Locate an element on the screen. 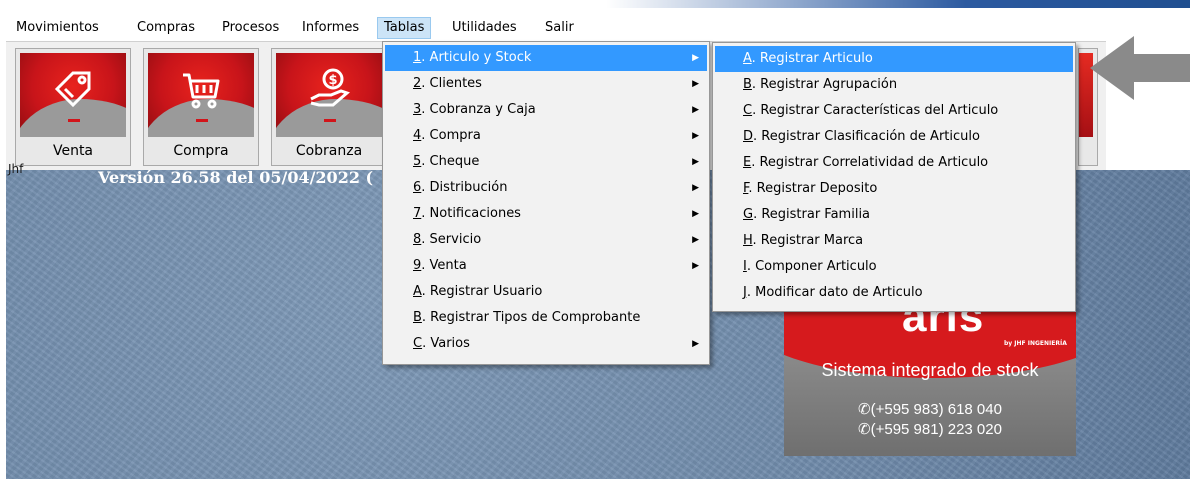 The width and height of the screenshot is (1194, 479). coin-hand-icon: $ is located at coordinates (330, 87).